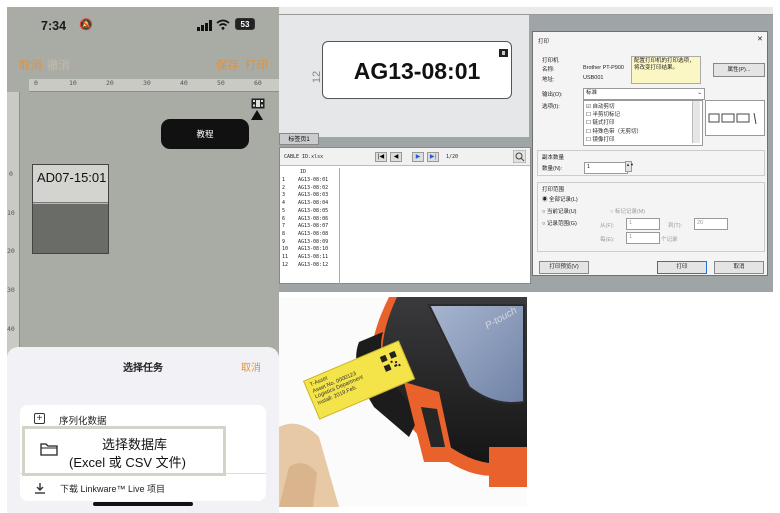  Describe the element at coordinates (629, 166) in the screenshot. I see `stepper-icon: ▲▼` at that location.